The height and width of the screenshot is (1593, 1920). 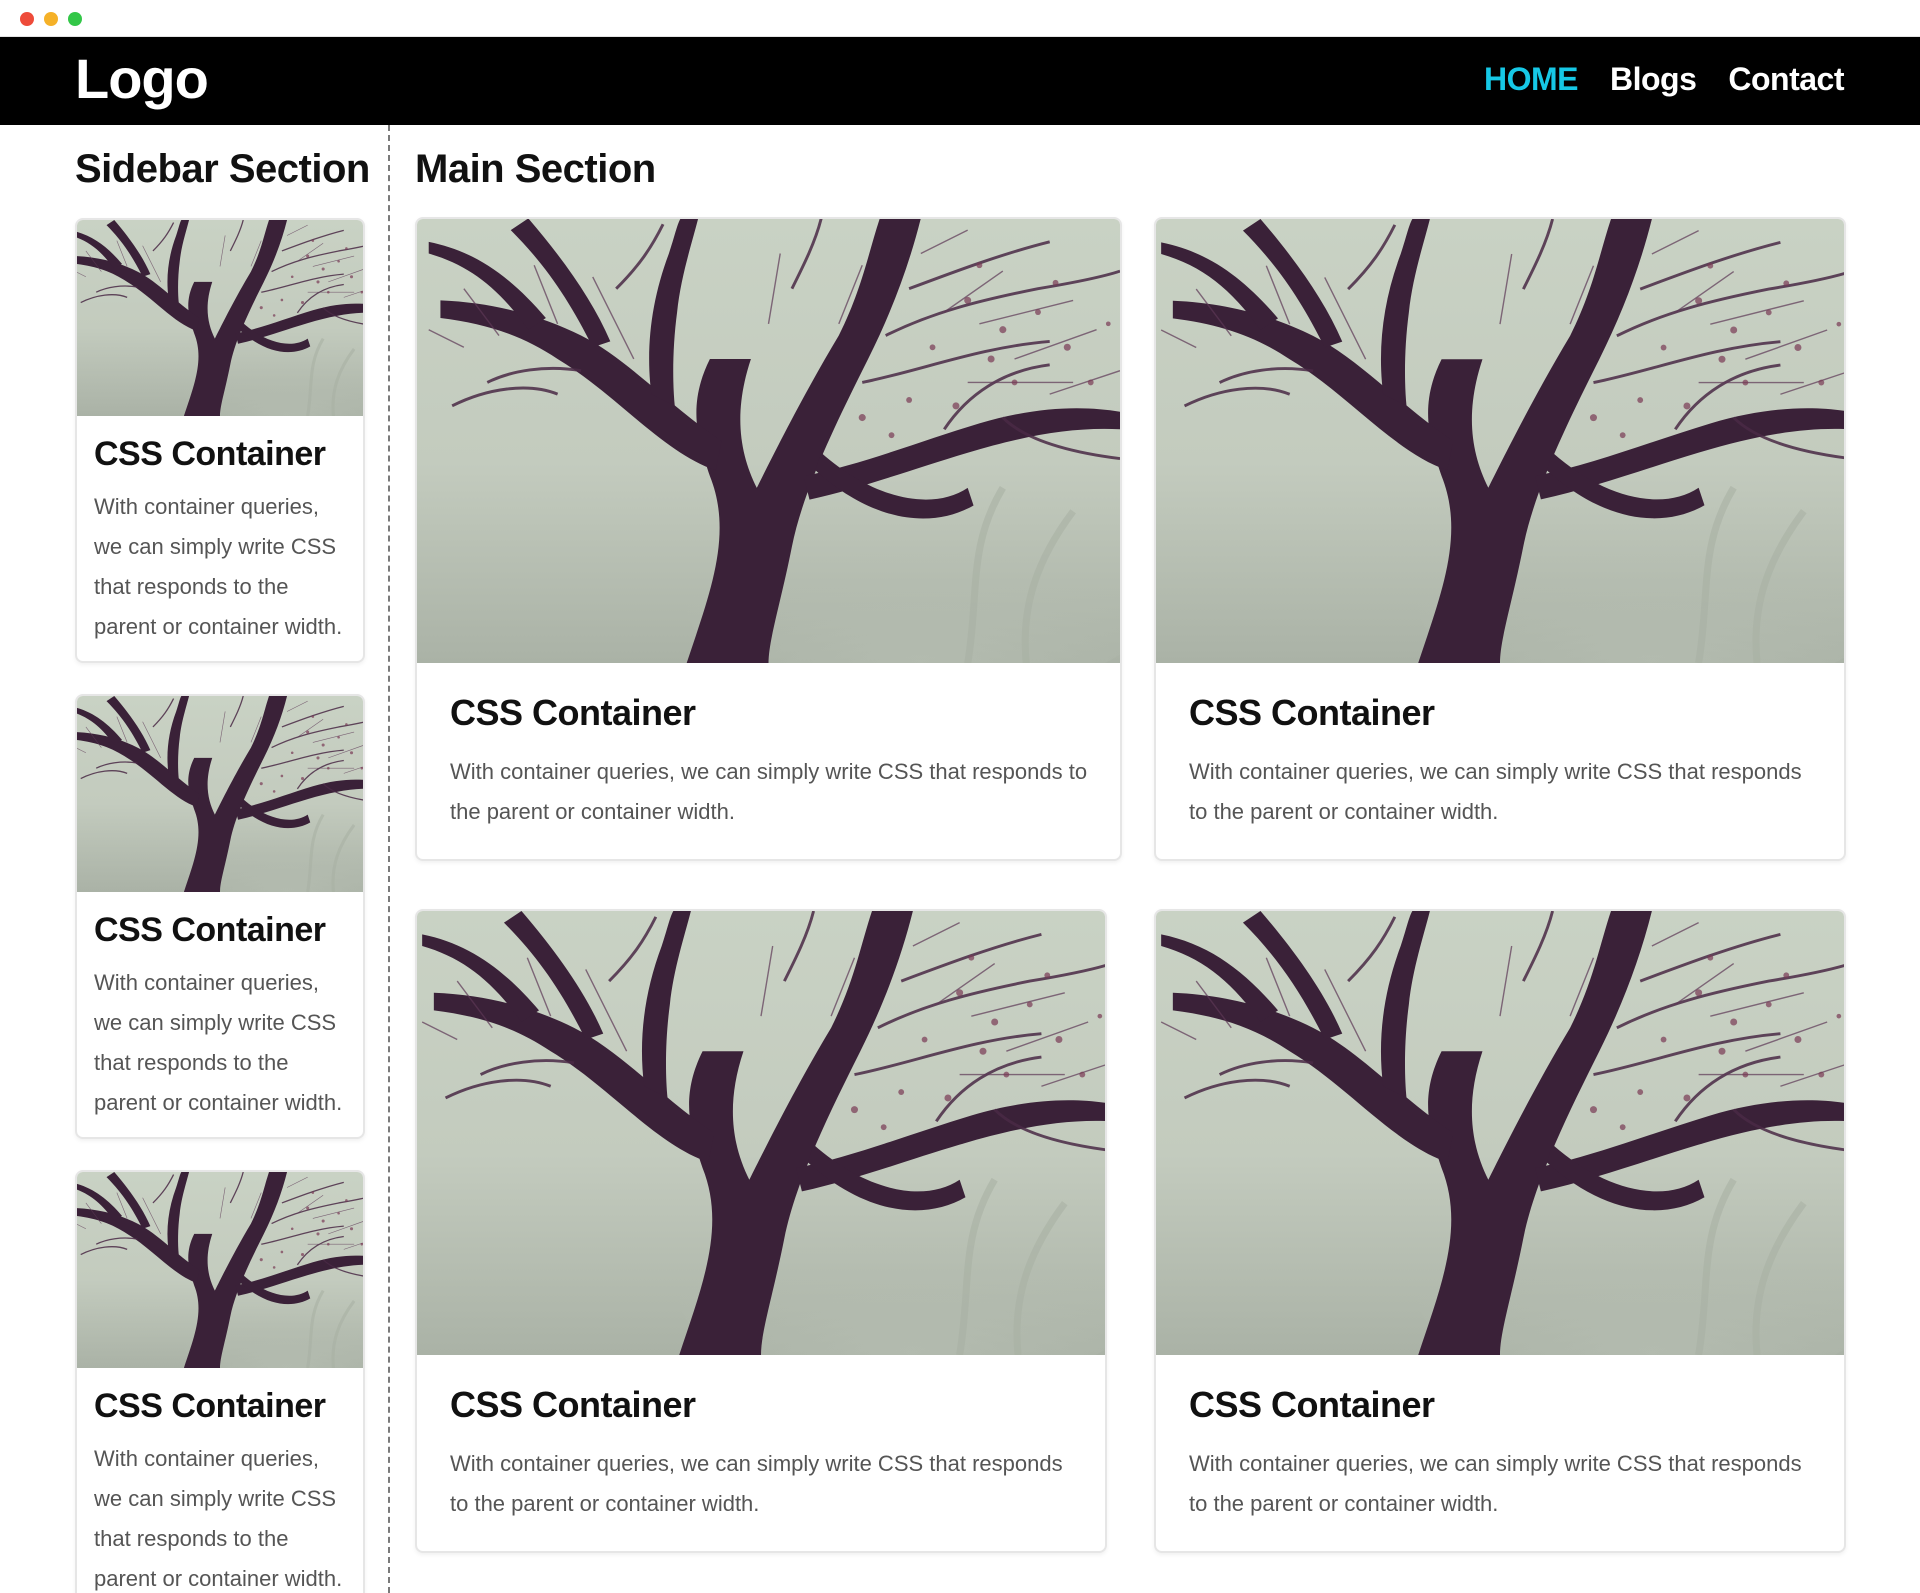 I want to click on logo: Logo, so click(x=142, y=79).